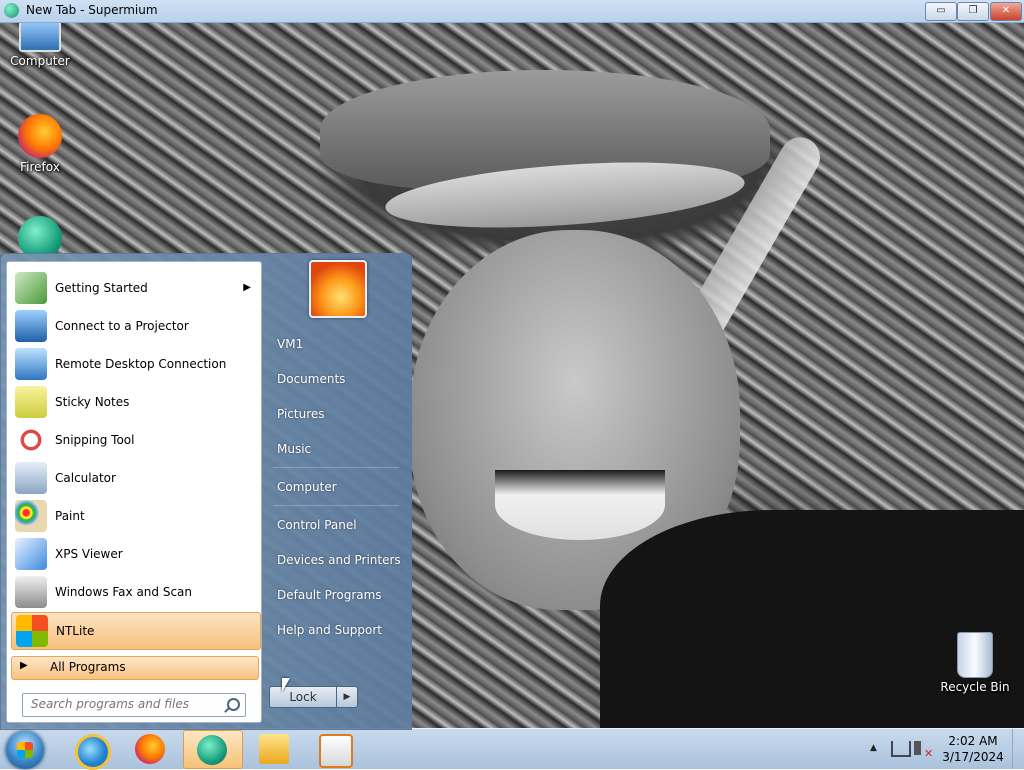  Describe the element at coordinates (135, 554) in the screenshot. I see `program-xps-viewer: XPS Viewer` at that location.